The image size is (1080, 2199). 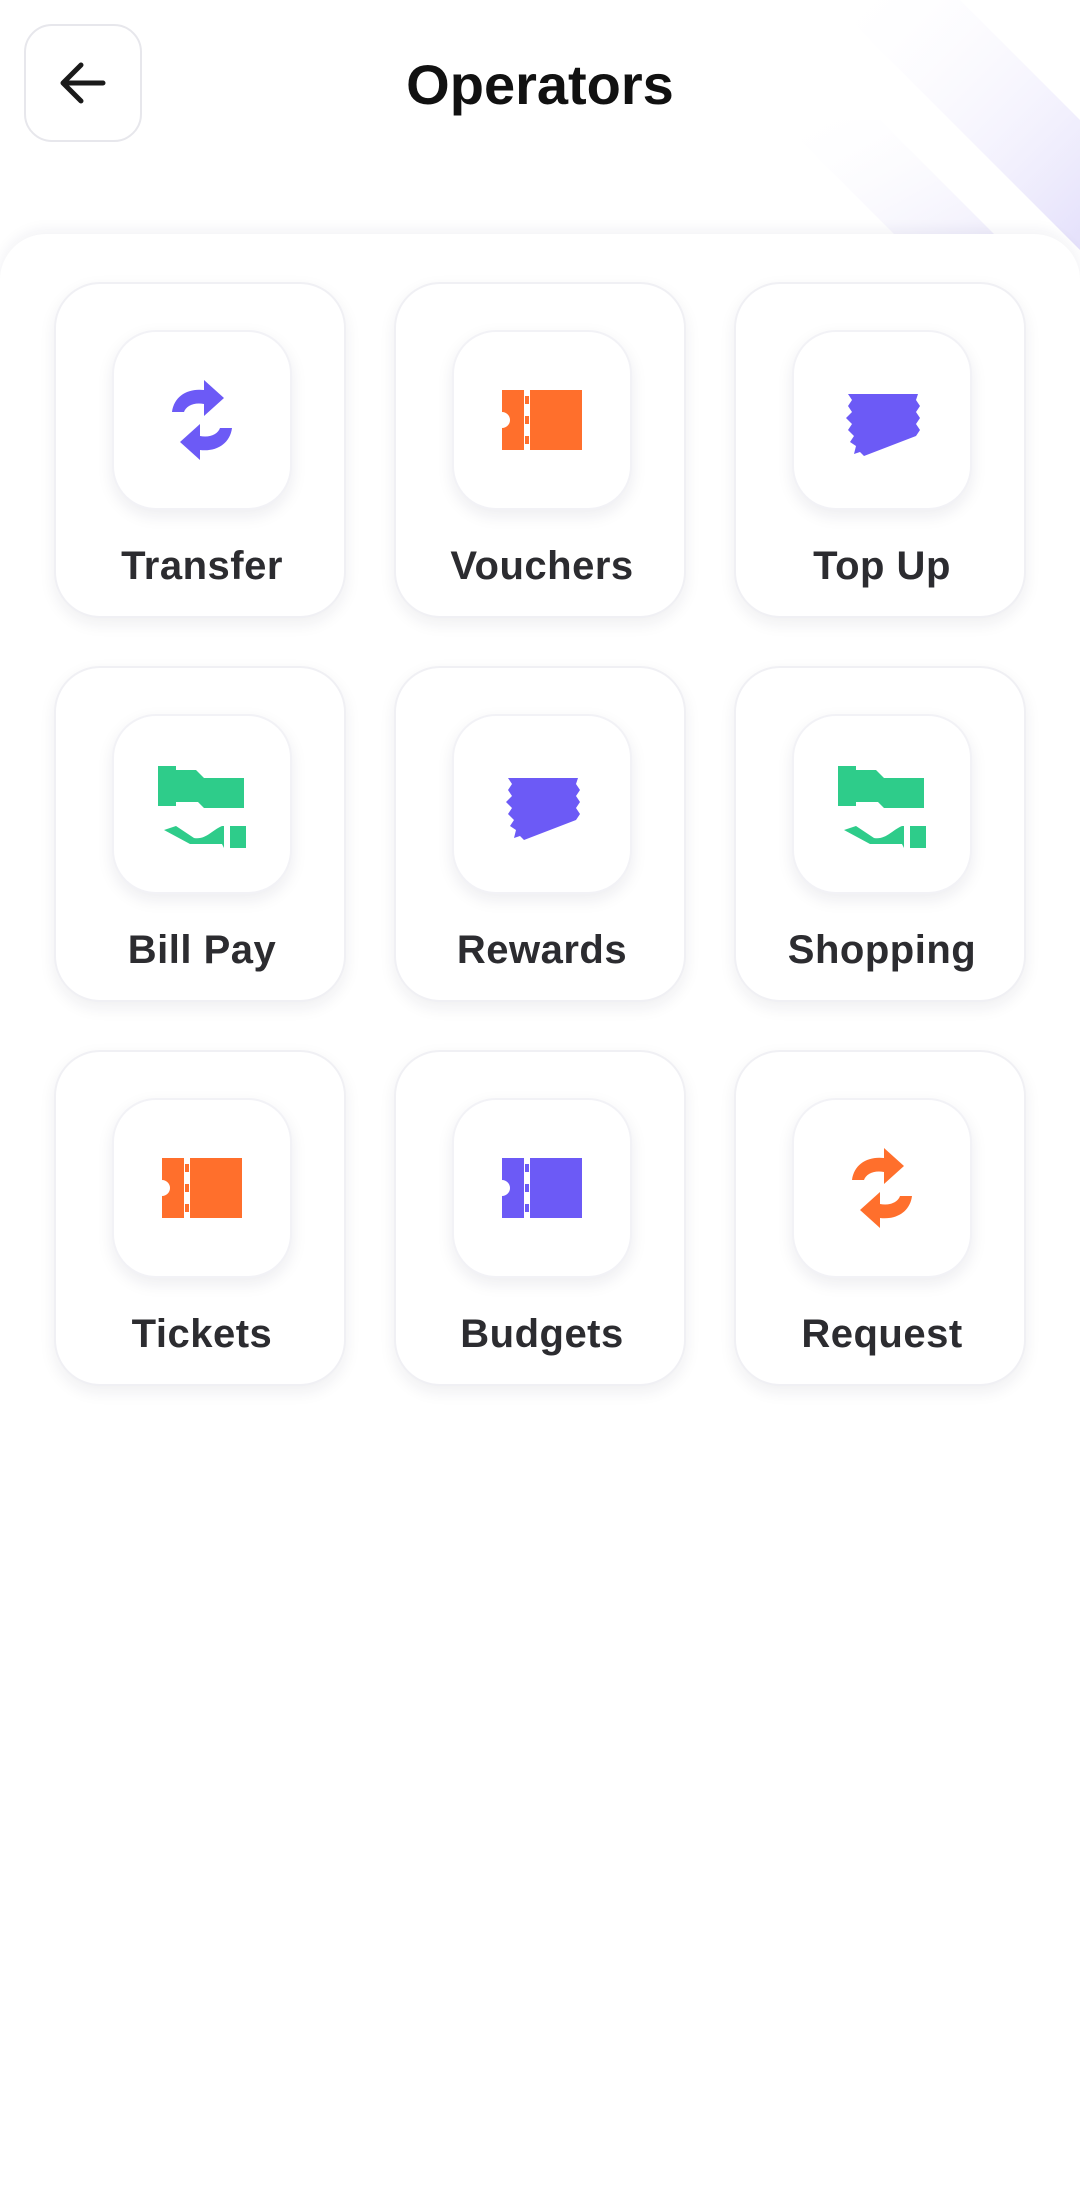 I want to click on app-header: Operators, so click(x=540, y=85).